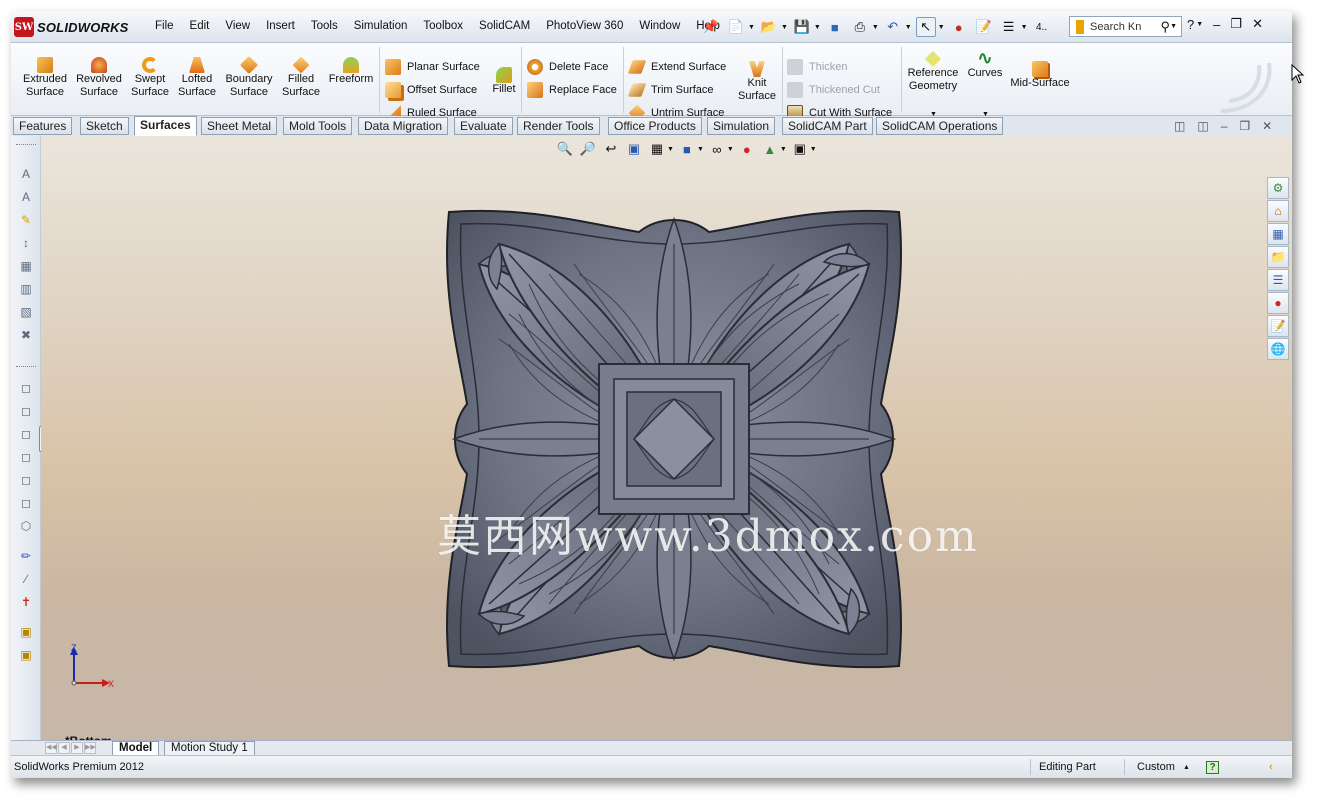 The width and height of the screenshot is (1319, 796). I want to click on tab-evaluate: Evaluate, so click(483, 126).